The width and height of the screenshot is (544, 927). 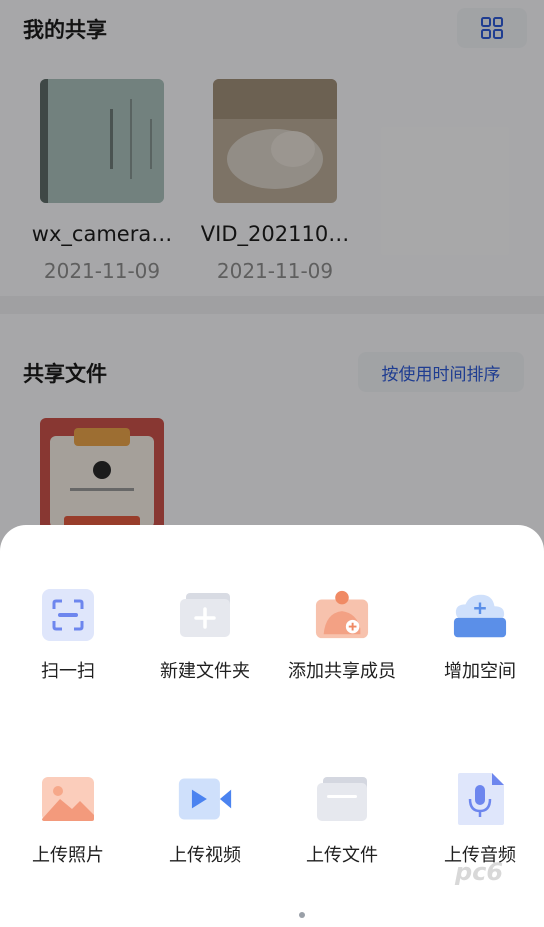 I want to click on cloud-add-icon, so click(x=480, y=615).